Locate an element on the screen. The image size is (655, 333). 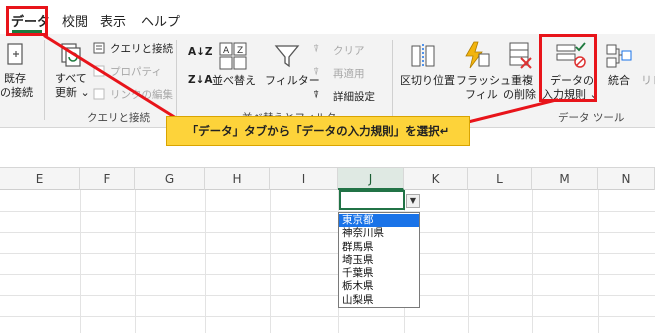
list-item: 埼玉県 is located at coordinates (379, 260).